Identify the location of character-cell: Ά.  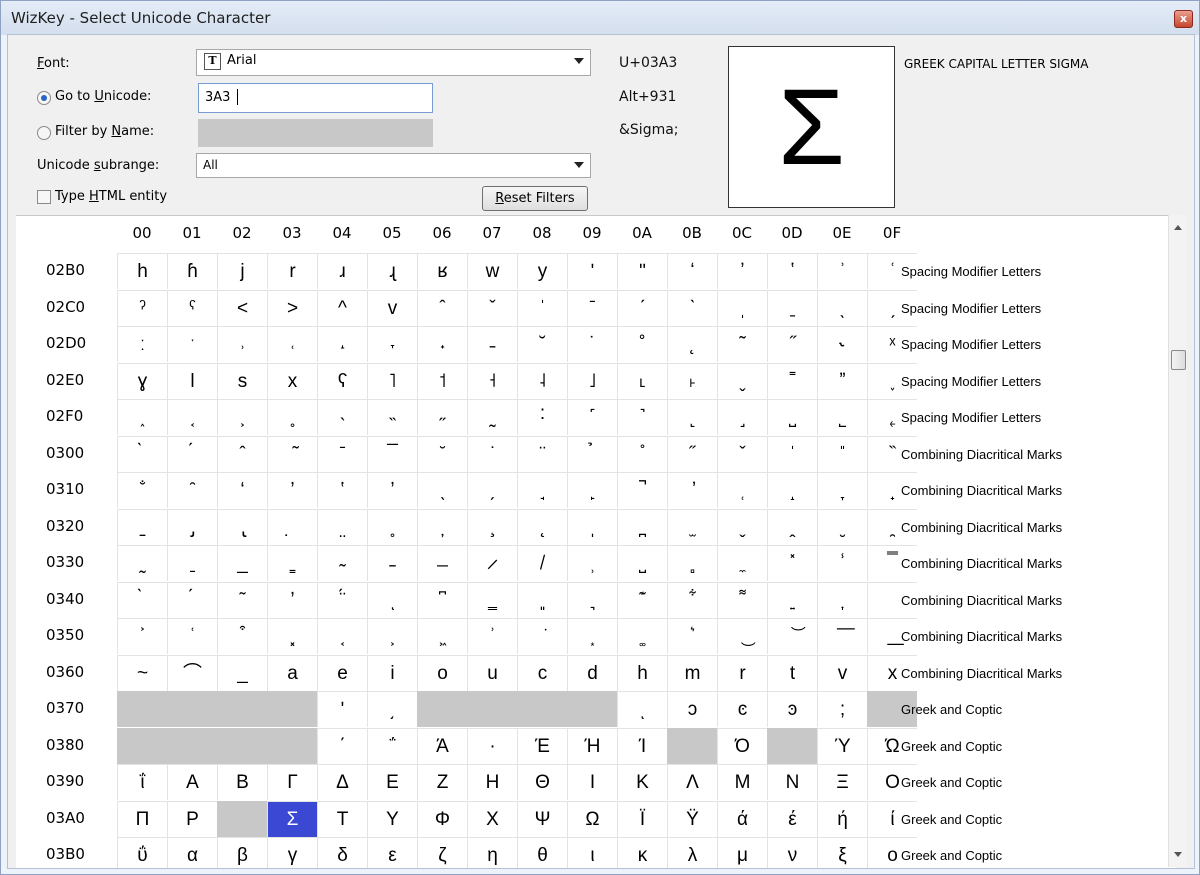
(442, 745).